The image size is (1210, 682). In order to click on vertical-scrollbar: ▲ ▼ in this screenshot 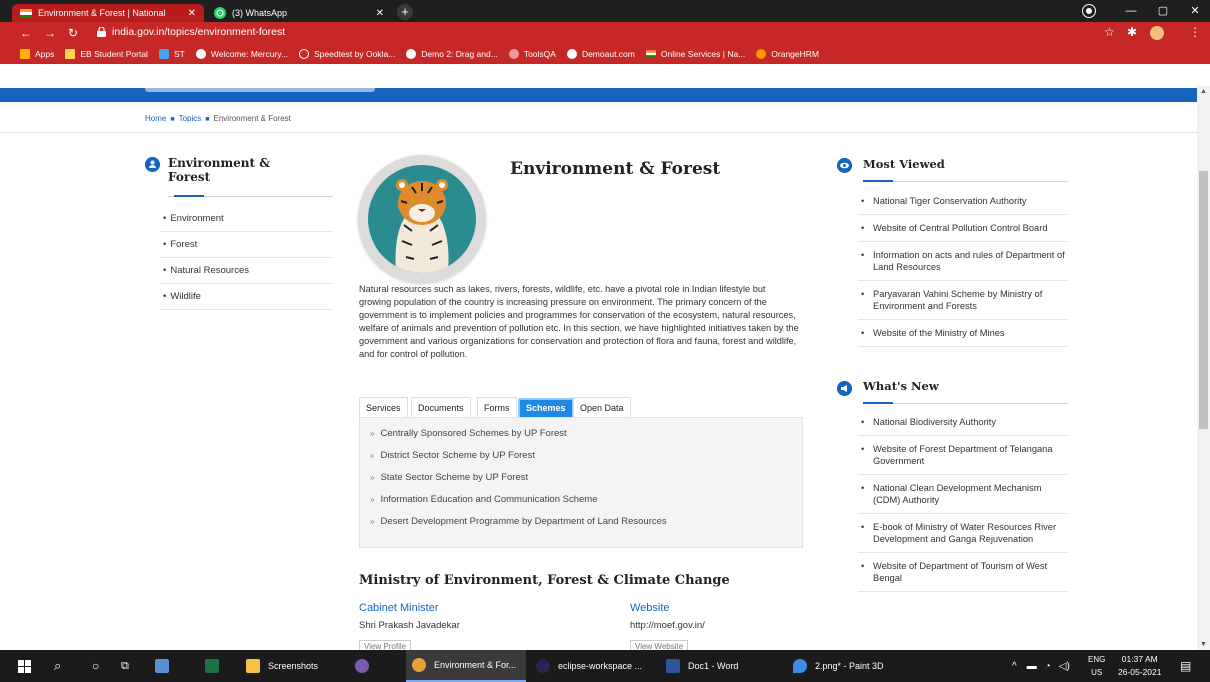, I will do `click(1203, 368)`.